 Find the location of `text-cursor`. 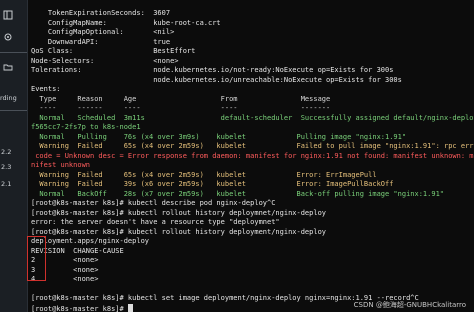

text-cursor is located at coordinates (130, 307).